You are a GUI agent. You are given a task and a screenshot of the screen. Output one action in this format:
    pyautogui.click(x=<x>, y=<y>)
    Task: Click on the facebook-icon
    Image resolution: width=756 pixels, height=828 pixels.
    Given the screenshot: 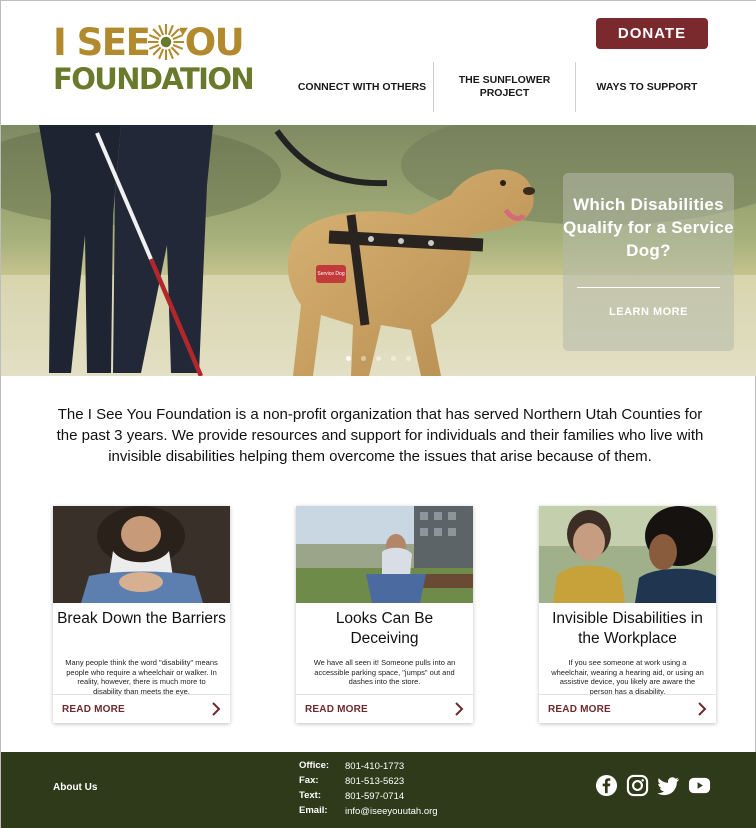 What is the action you would take?
    pyautogui.click(x=606, y=785)
    